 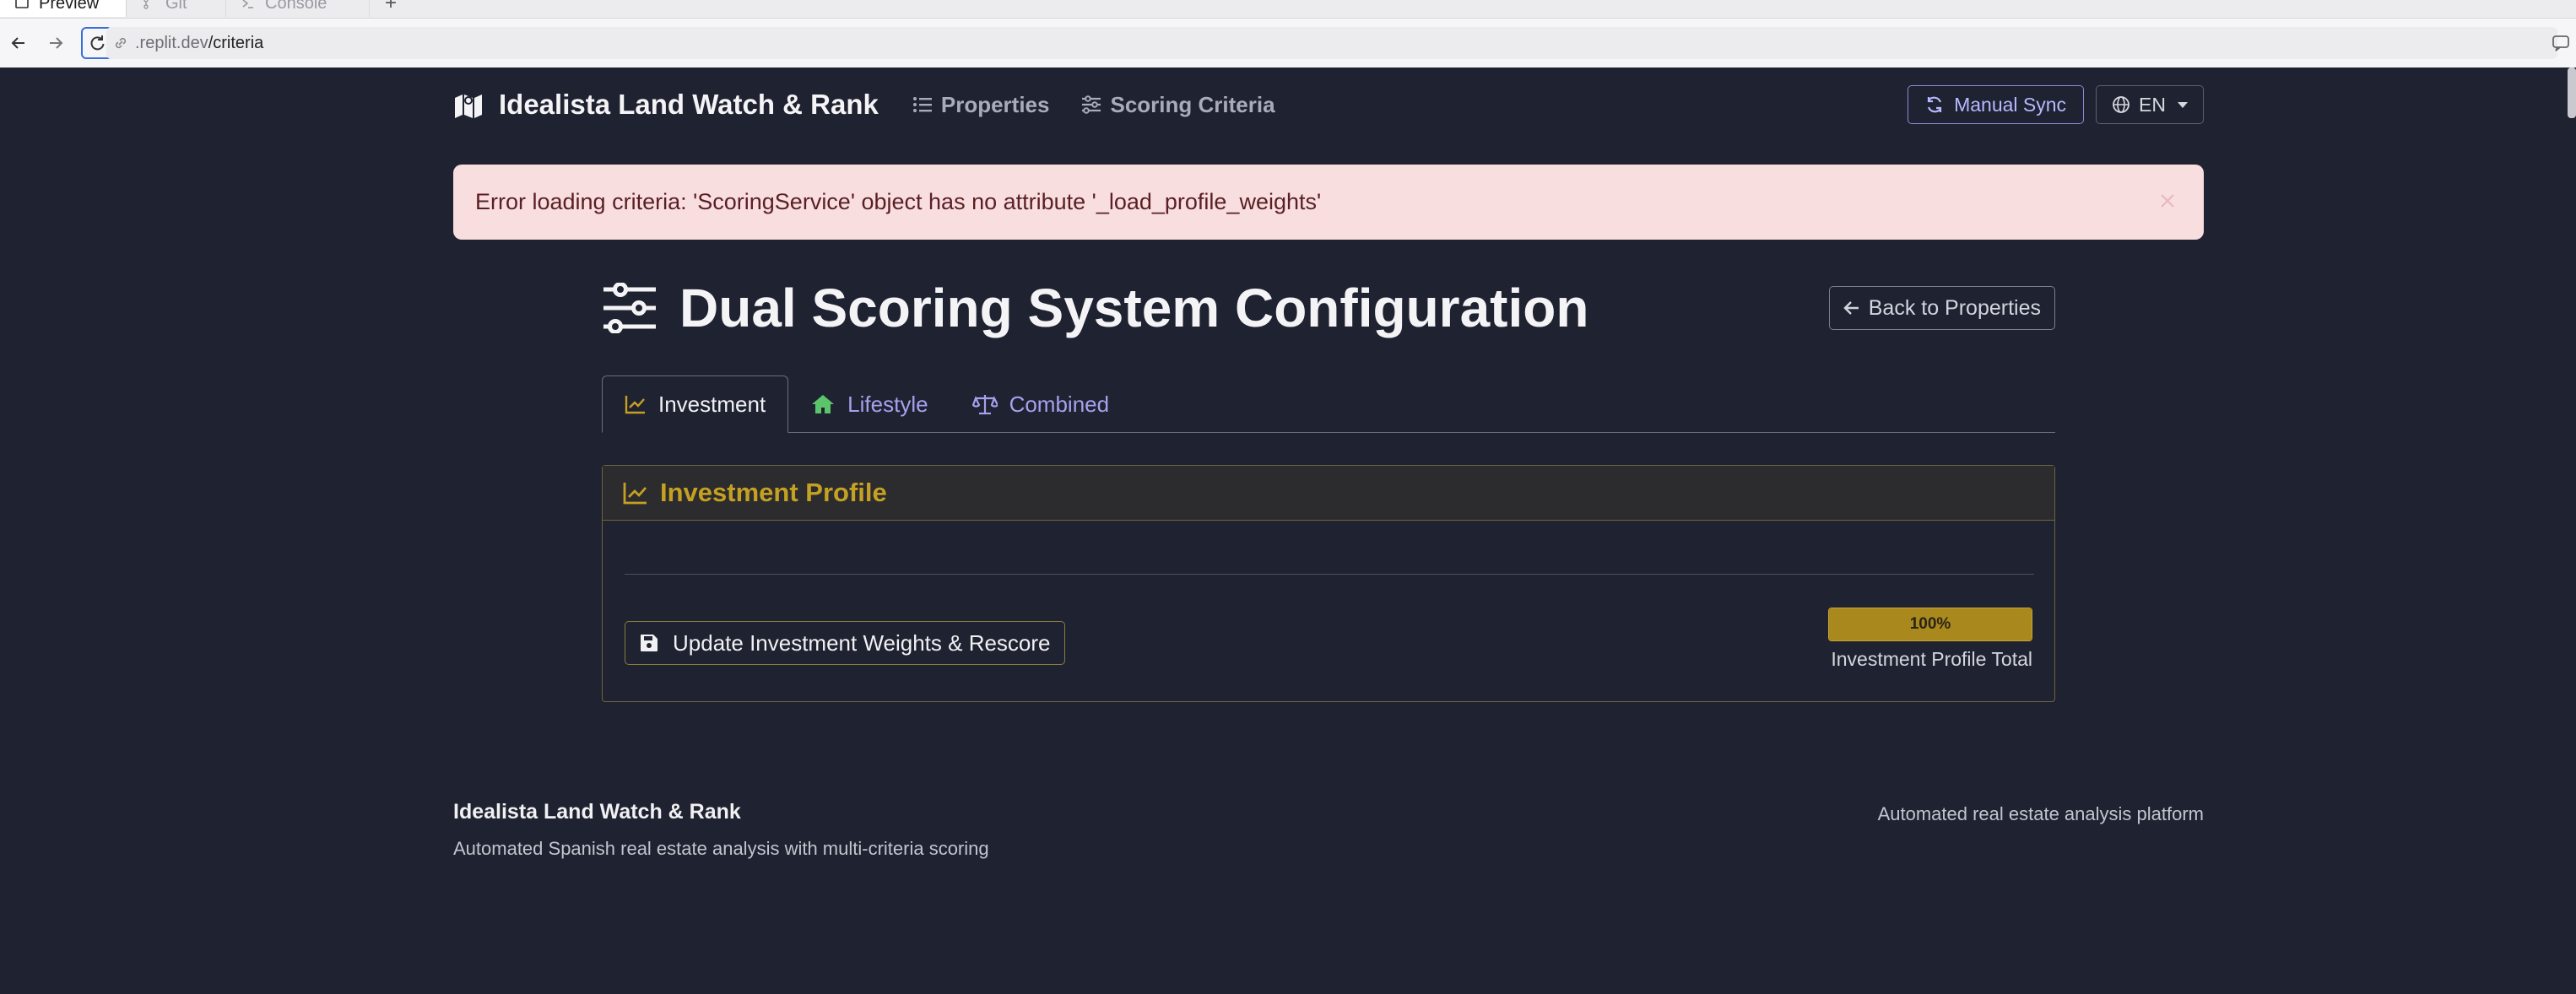 I want to click on profile-total: 100% Investment Profile Total, so click(x=1930, y=640).